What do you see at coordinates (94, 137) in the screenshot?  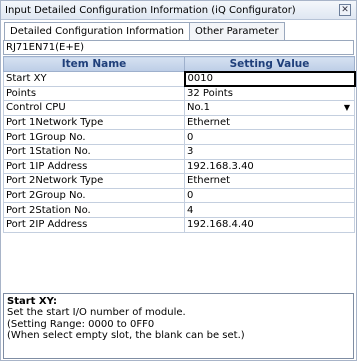 I see `item-name-port1-group-no: Port 1Group No.` at bounding box center [94, 137].